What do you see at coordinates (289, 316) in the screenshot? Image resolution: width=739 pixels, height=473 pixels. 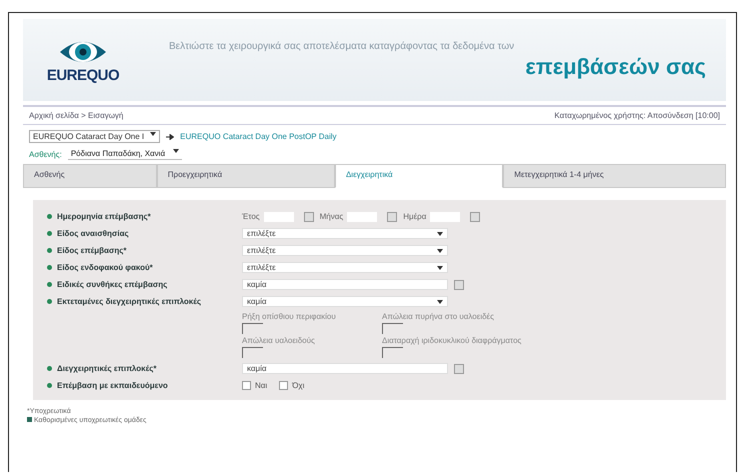 I see `field-label: Ρήξη οπίσθιου περιφακίου` at bounding box center [289, 316].